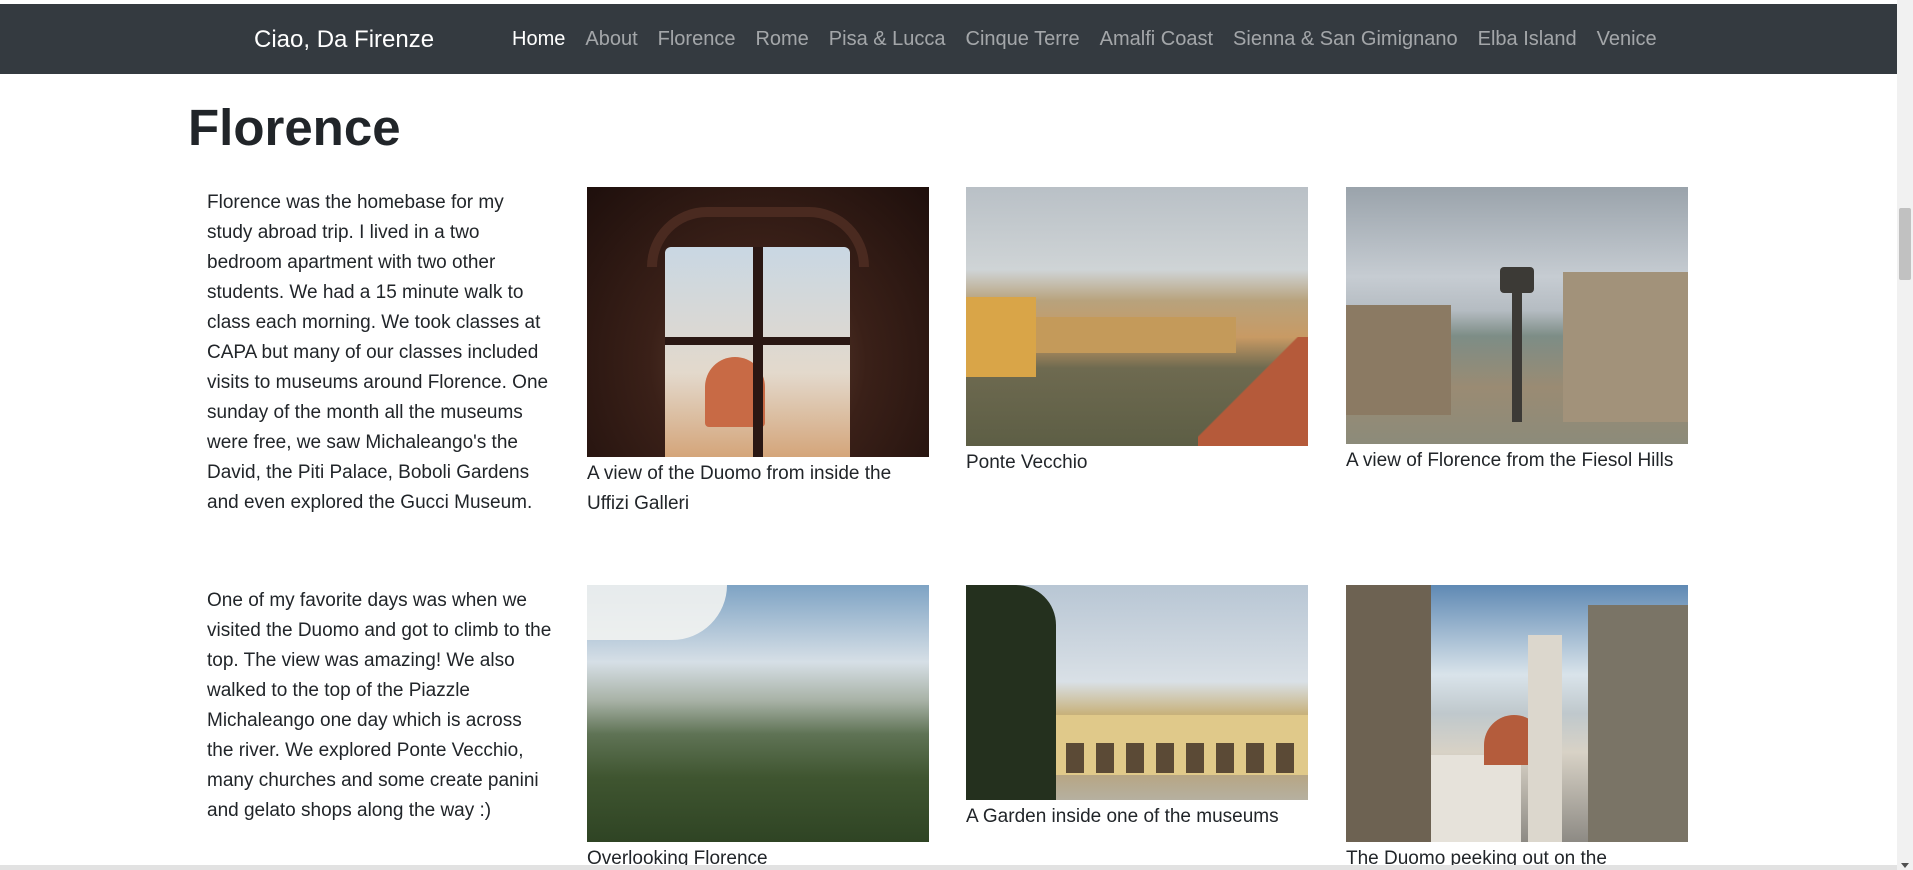 The height and width of the screenshot is (870, 1913). I want to click on photo-card: Ponte Vecchio, so click(1137, 332).